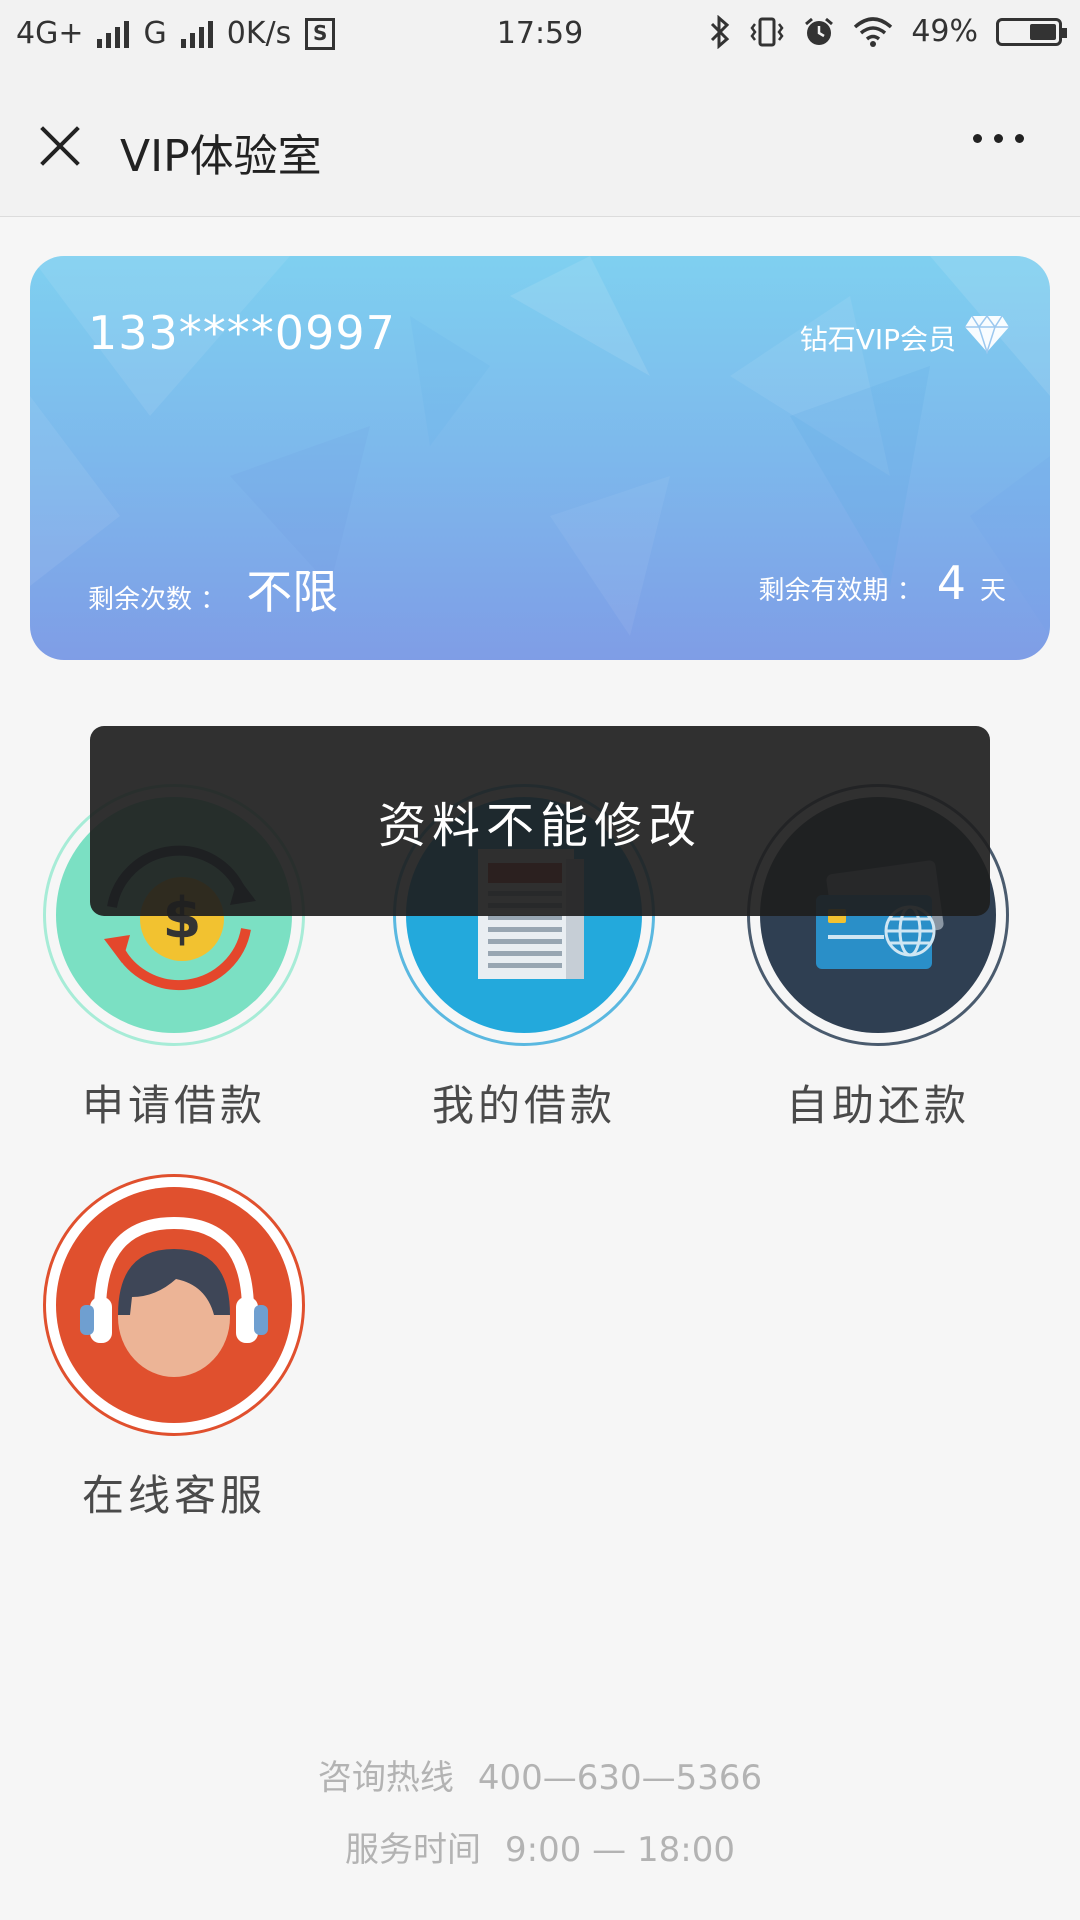 Image resolution: width=1080 pixels, height=1920 pixels. What do you see at coordinates (877, 339) in the screenshot?
I see `vip-level-label: 钻石VIP会员` at bounding box center [877, 339].